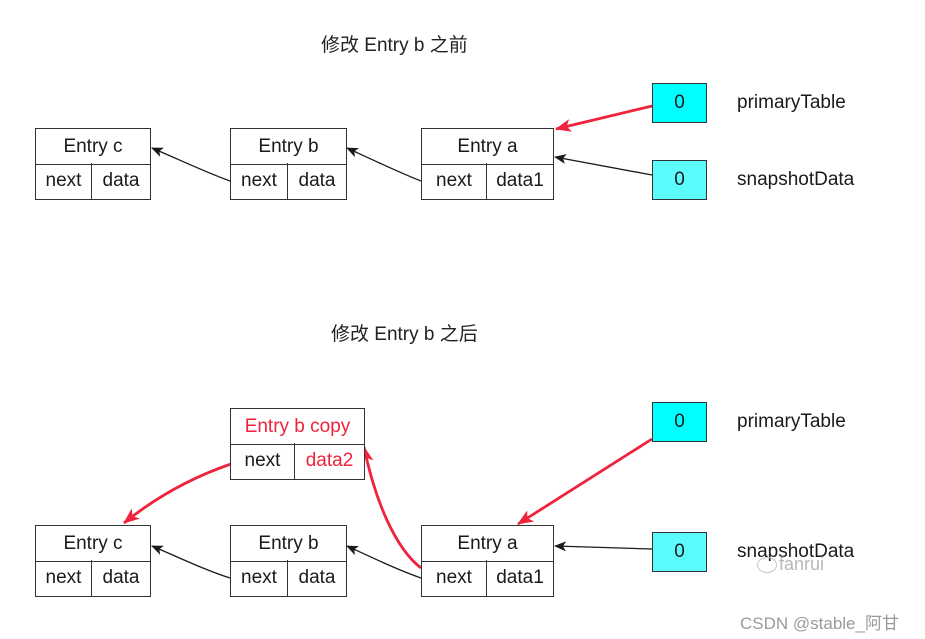  Describe the element at coordinates (191, 562) in the screenshot. I see `arrow-b-to-c-after` at that location.